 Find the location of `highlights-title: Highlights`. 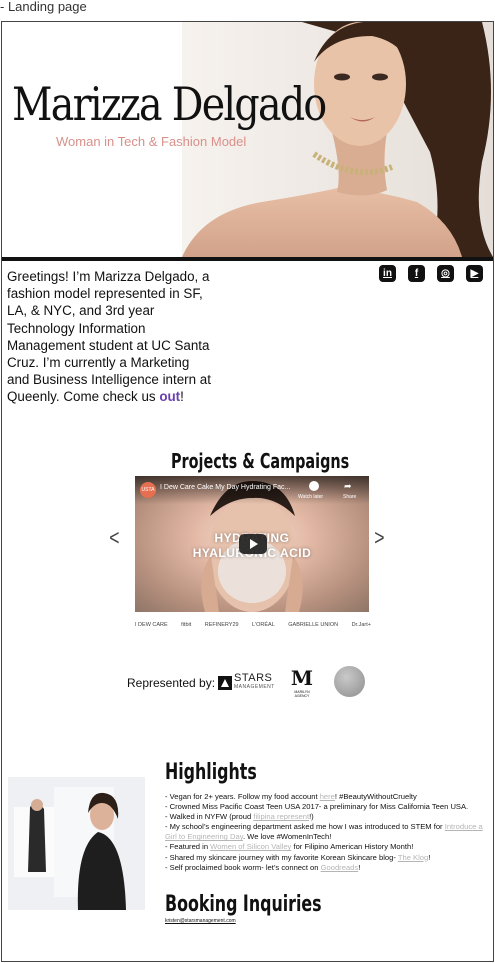

highlights-title: Highlights is located at coordinates (211, 772).